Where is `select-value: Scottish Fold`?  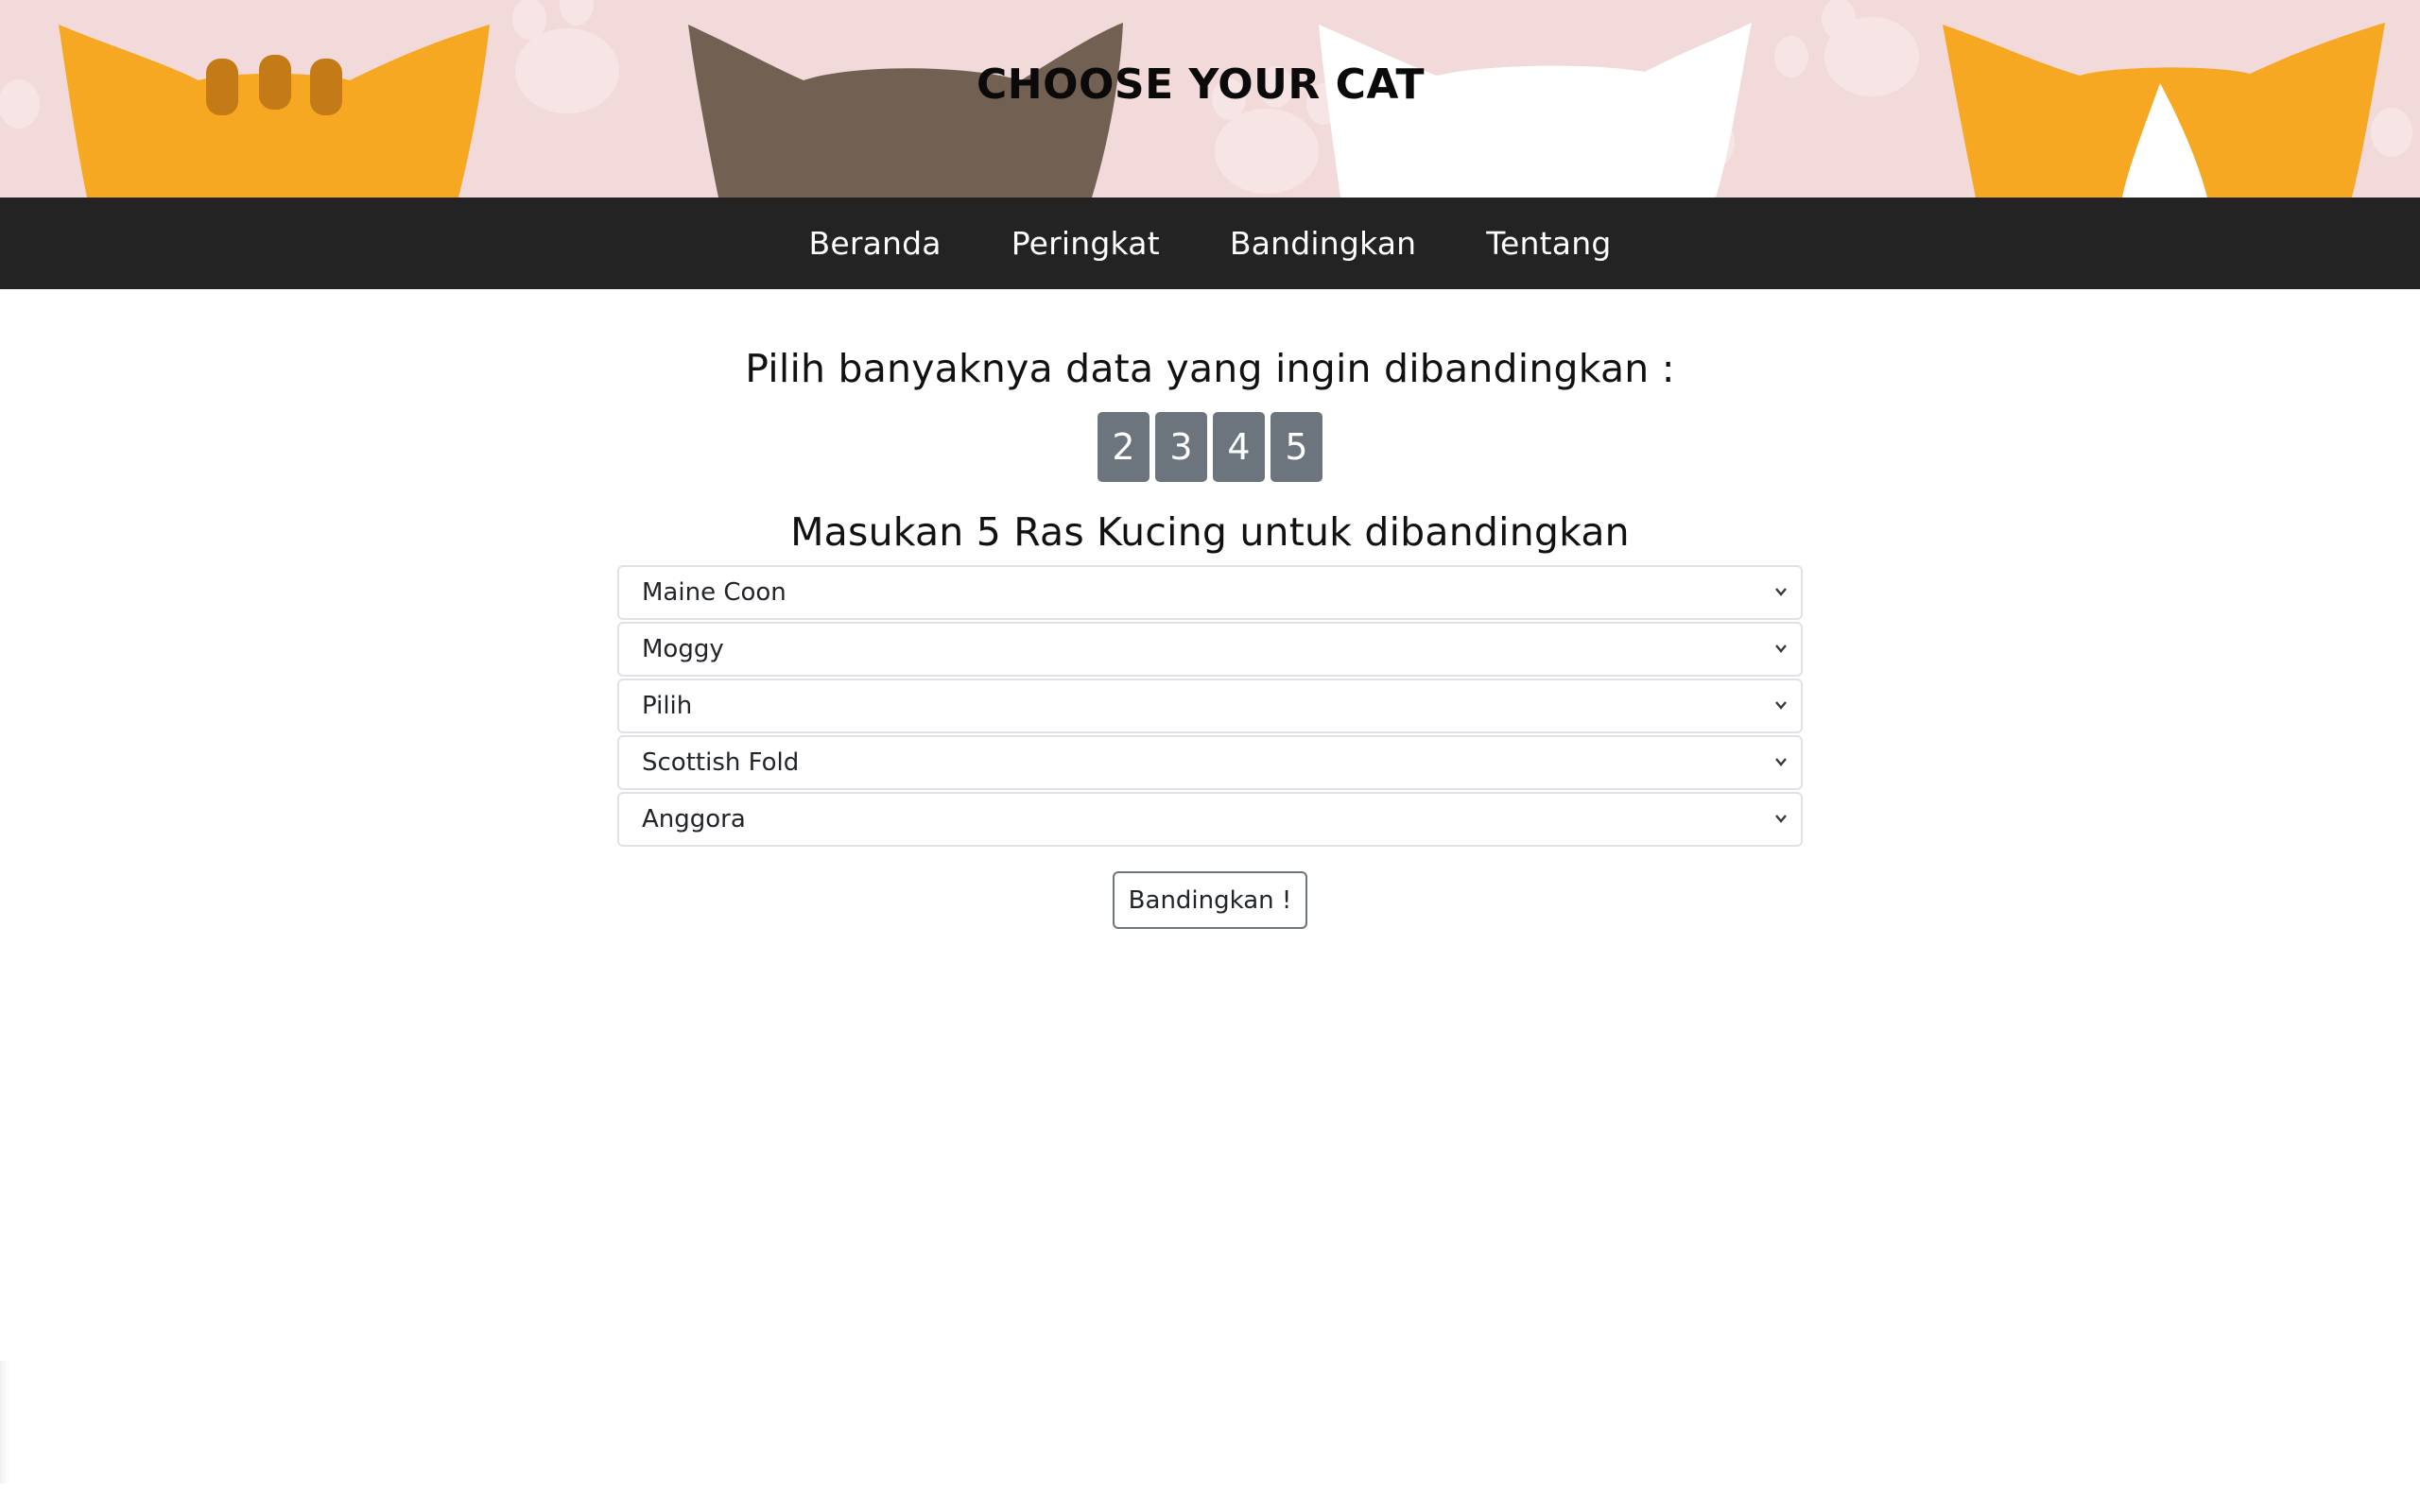 select-value: Scottish Fold is located at coordinates (721, 762).